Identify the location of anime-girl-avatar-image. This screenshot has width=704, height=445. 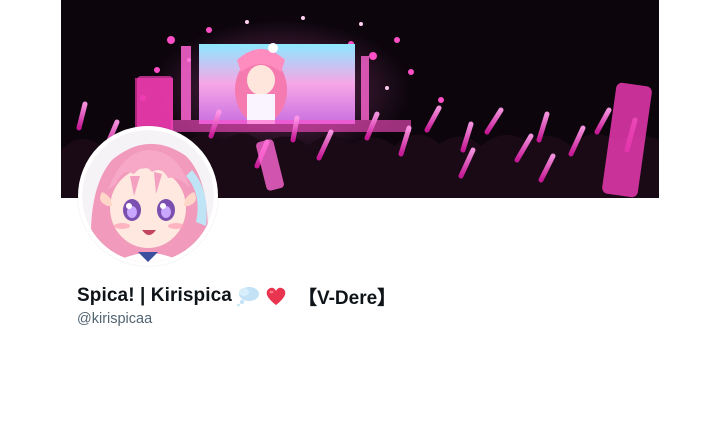
(148, 196).